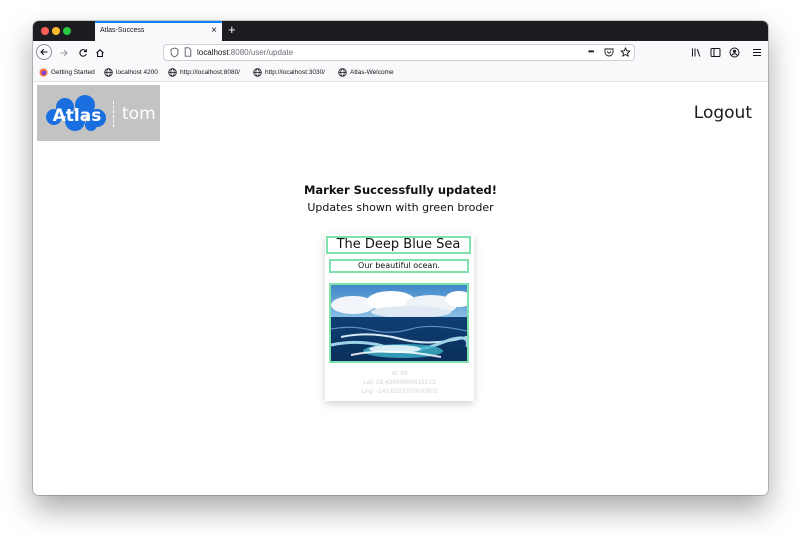 This screenshot has height=538, width=800. I want to click on close-window-button, so click(45, 31).